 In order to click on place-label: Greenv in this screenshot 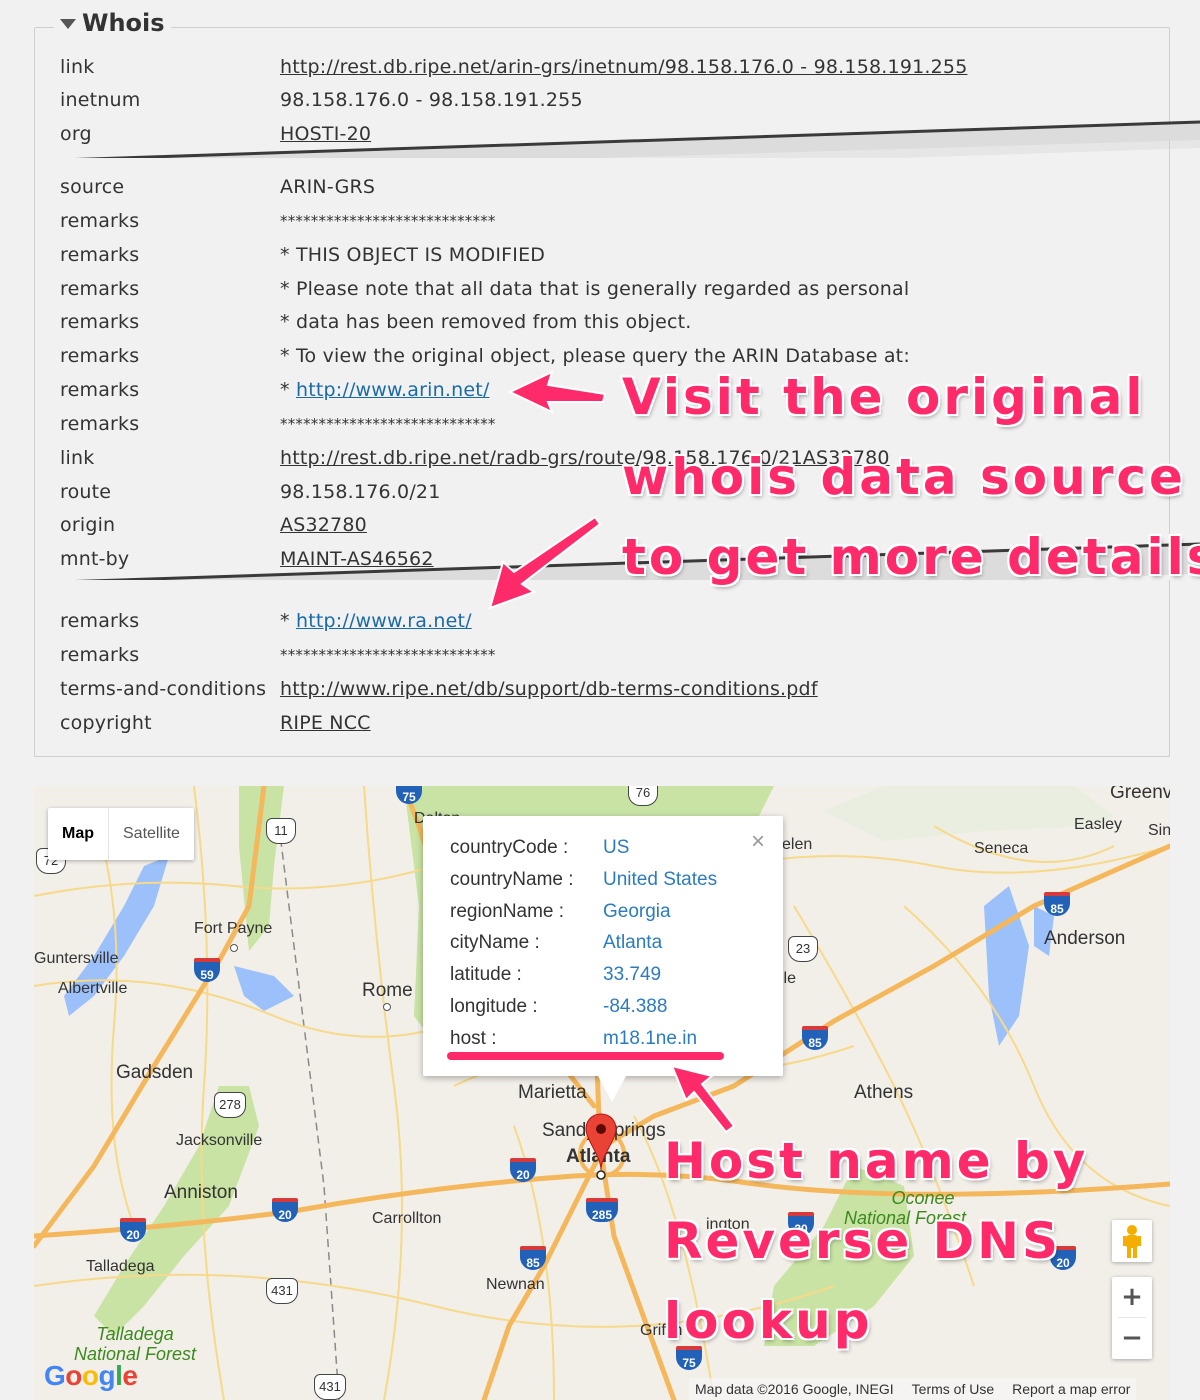, I will do `click(1140, 794)`.